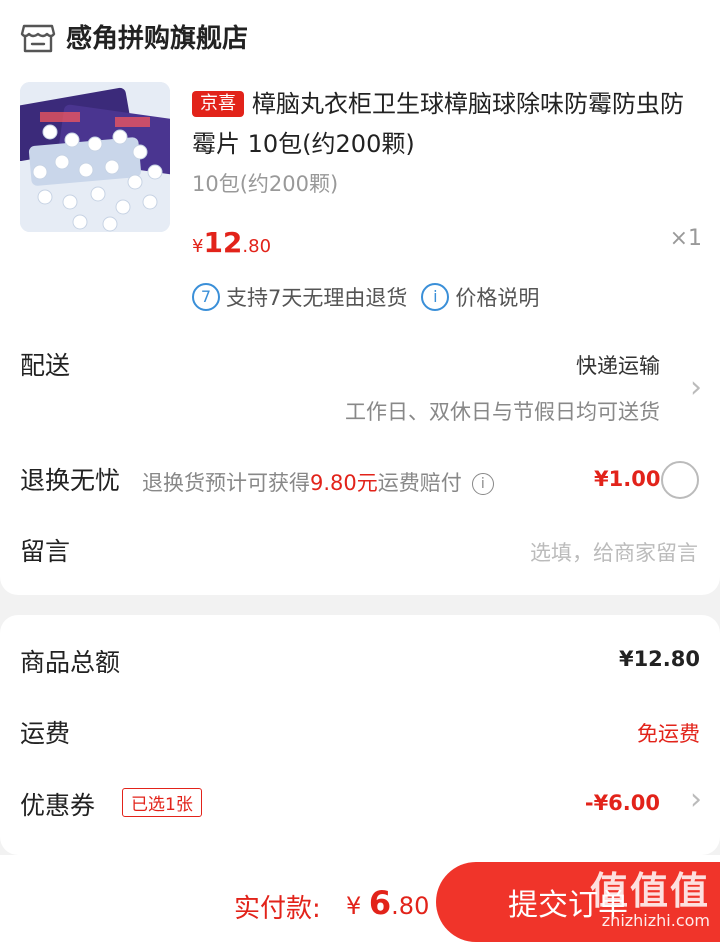  Describe the element at coordinates (497, 298) in the screenshot. I see `price-note-label: 价格说明` at that location.